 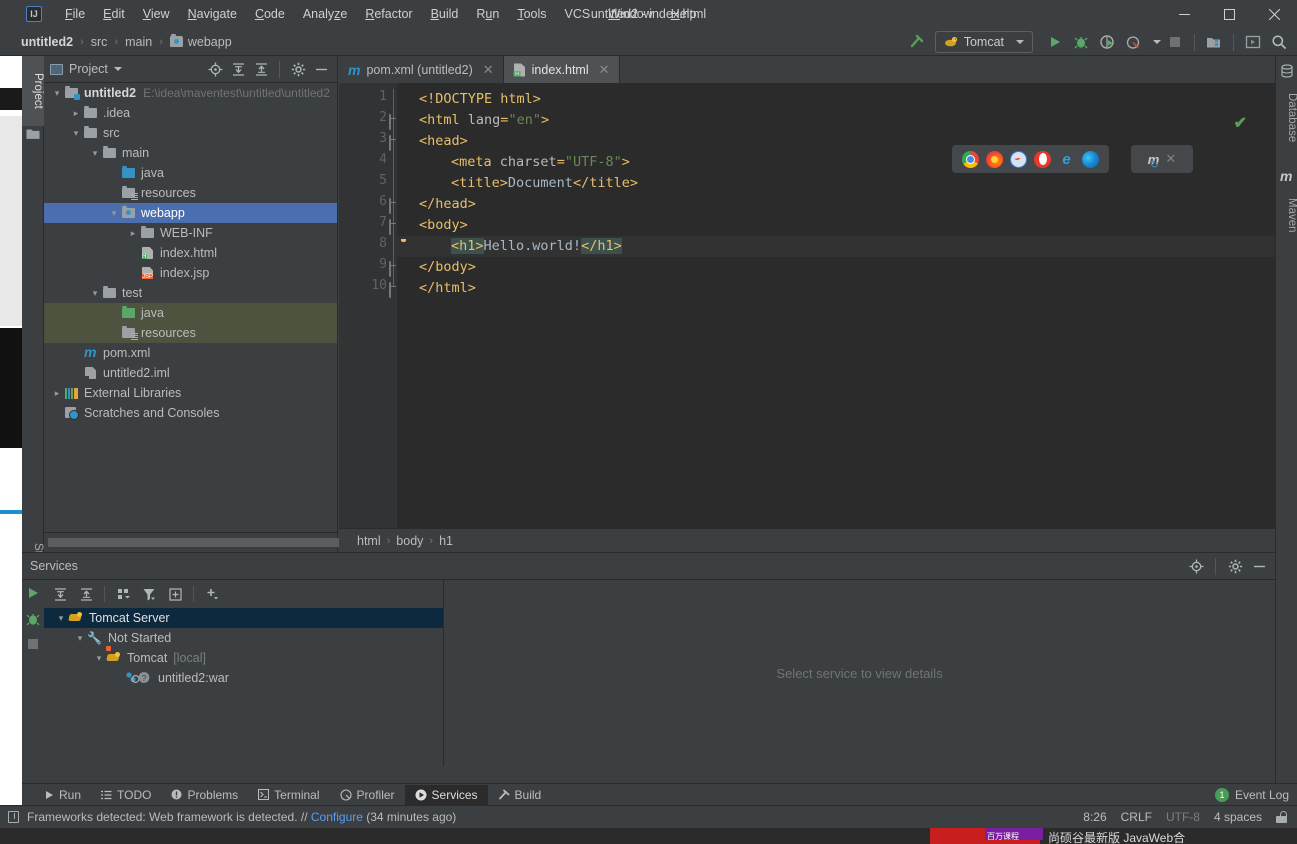 What do you see at coordinates (1214, 42) in the screenshot?
I see `project-structure-icon` at bounding box center [1214, 42].